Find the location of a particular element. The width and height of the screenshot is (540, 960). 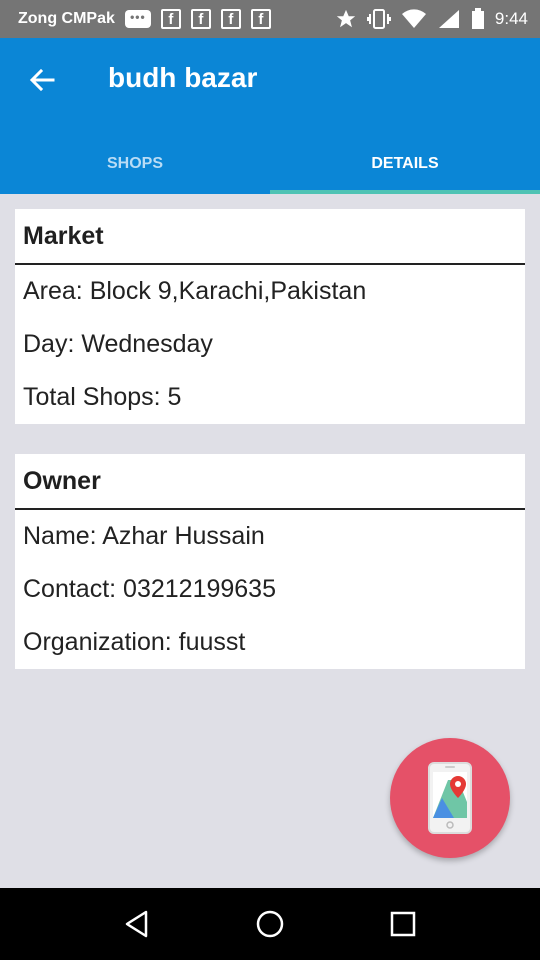

market-total-shops: Total Shops: 5 is located at coordinates (102, 397).